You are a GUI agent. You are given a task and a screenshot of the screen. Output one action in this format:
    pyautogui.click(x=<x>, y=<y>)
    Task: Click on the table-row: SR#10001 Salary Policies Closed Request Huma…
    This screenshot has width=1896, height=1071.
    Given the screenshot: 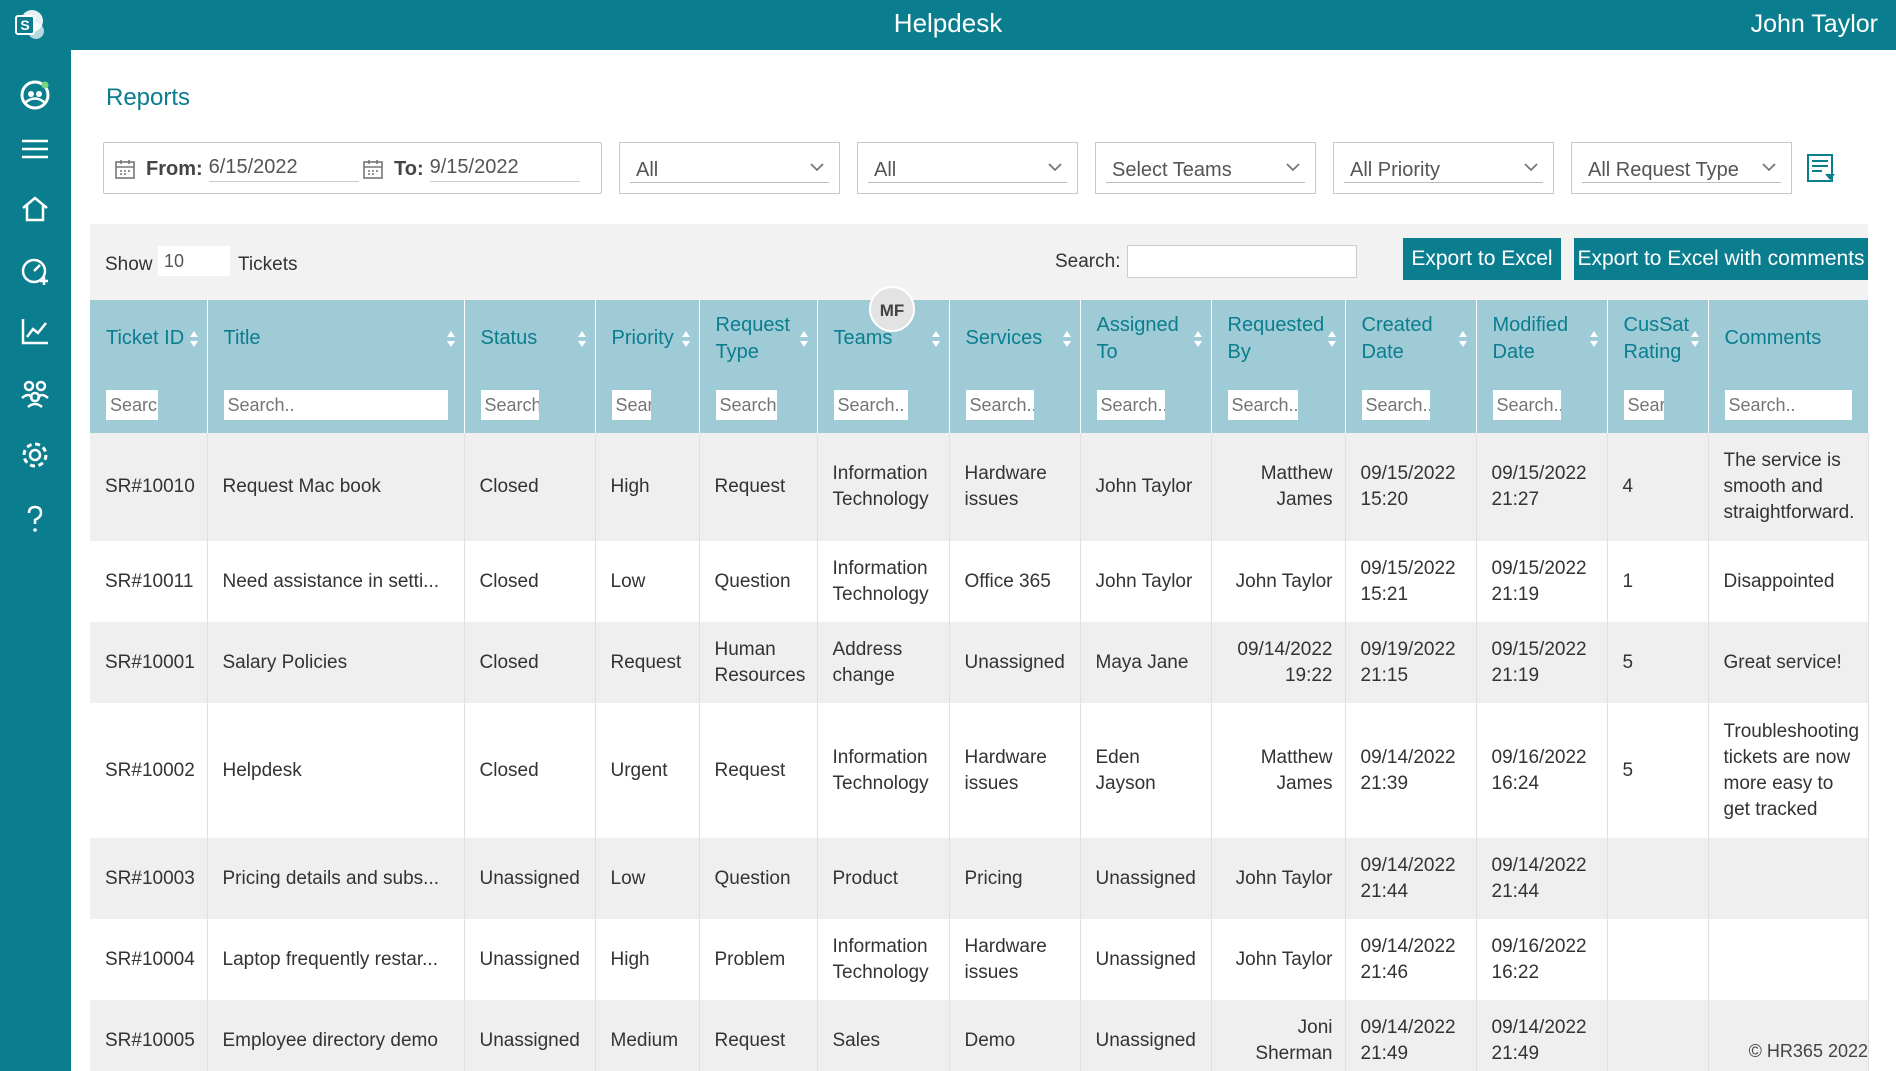 What is the action you would take?
    pyautogui.click(x=979, y=662)
    